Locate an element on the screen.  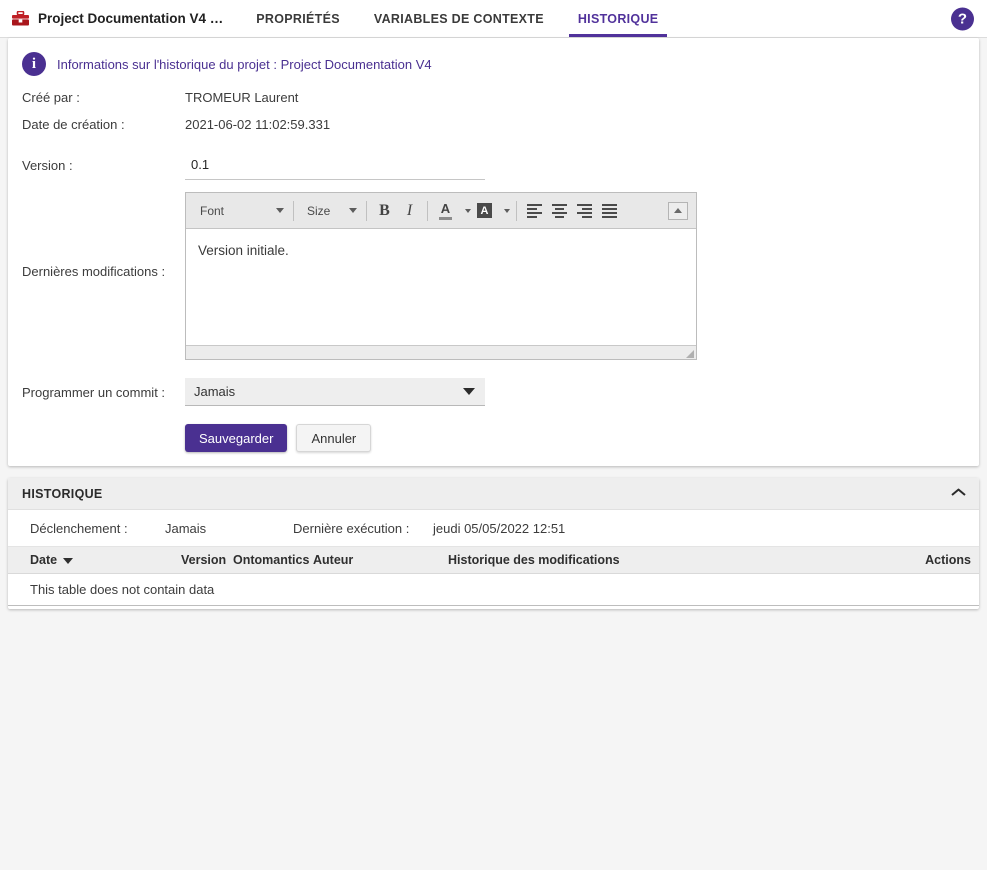
align-justify-button is located at coordinates (609, 211).